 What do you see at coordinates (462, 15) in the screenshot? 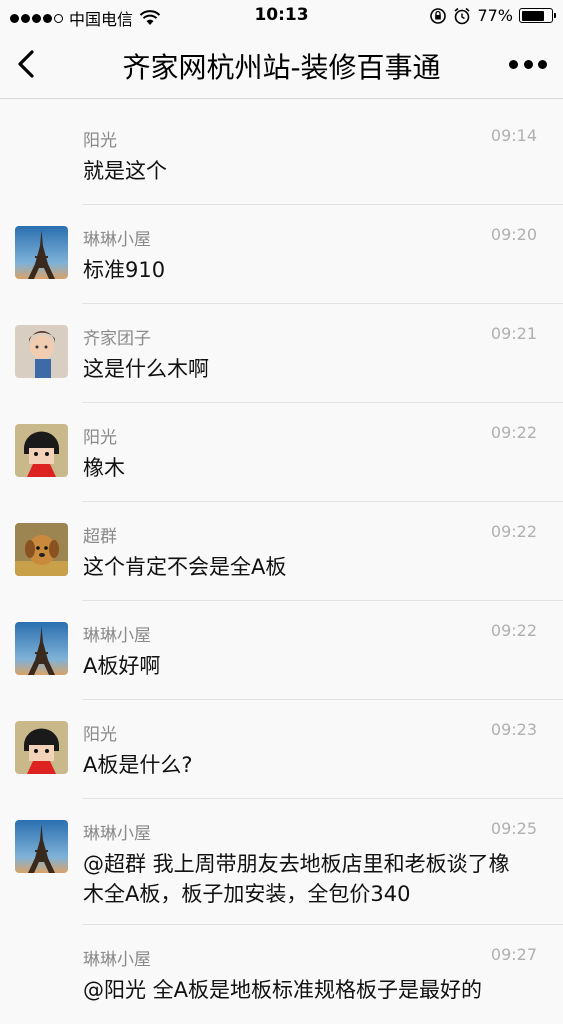
I see `alarm-icon` at bounding box center [462, 15].